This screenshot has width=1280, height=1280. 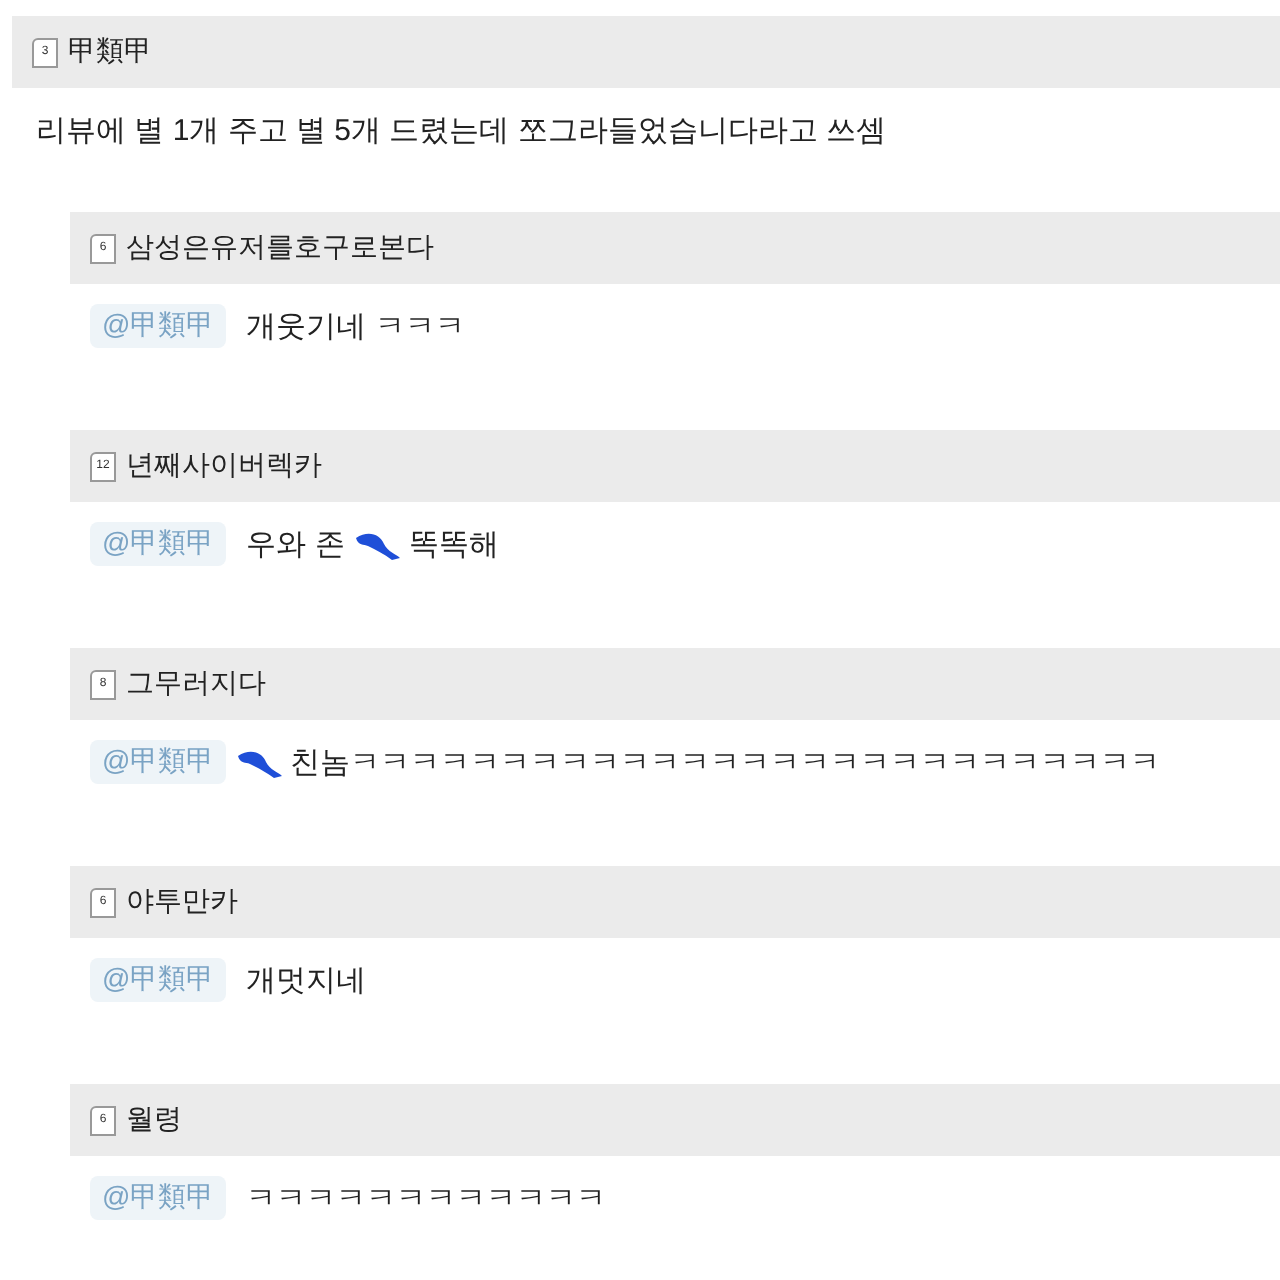 I want to click on reply-text: 똑똑해, so click(x=453, y=544).